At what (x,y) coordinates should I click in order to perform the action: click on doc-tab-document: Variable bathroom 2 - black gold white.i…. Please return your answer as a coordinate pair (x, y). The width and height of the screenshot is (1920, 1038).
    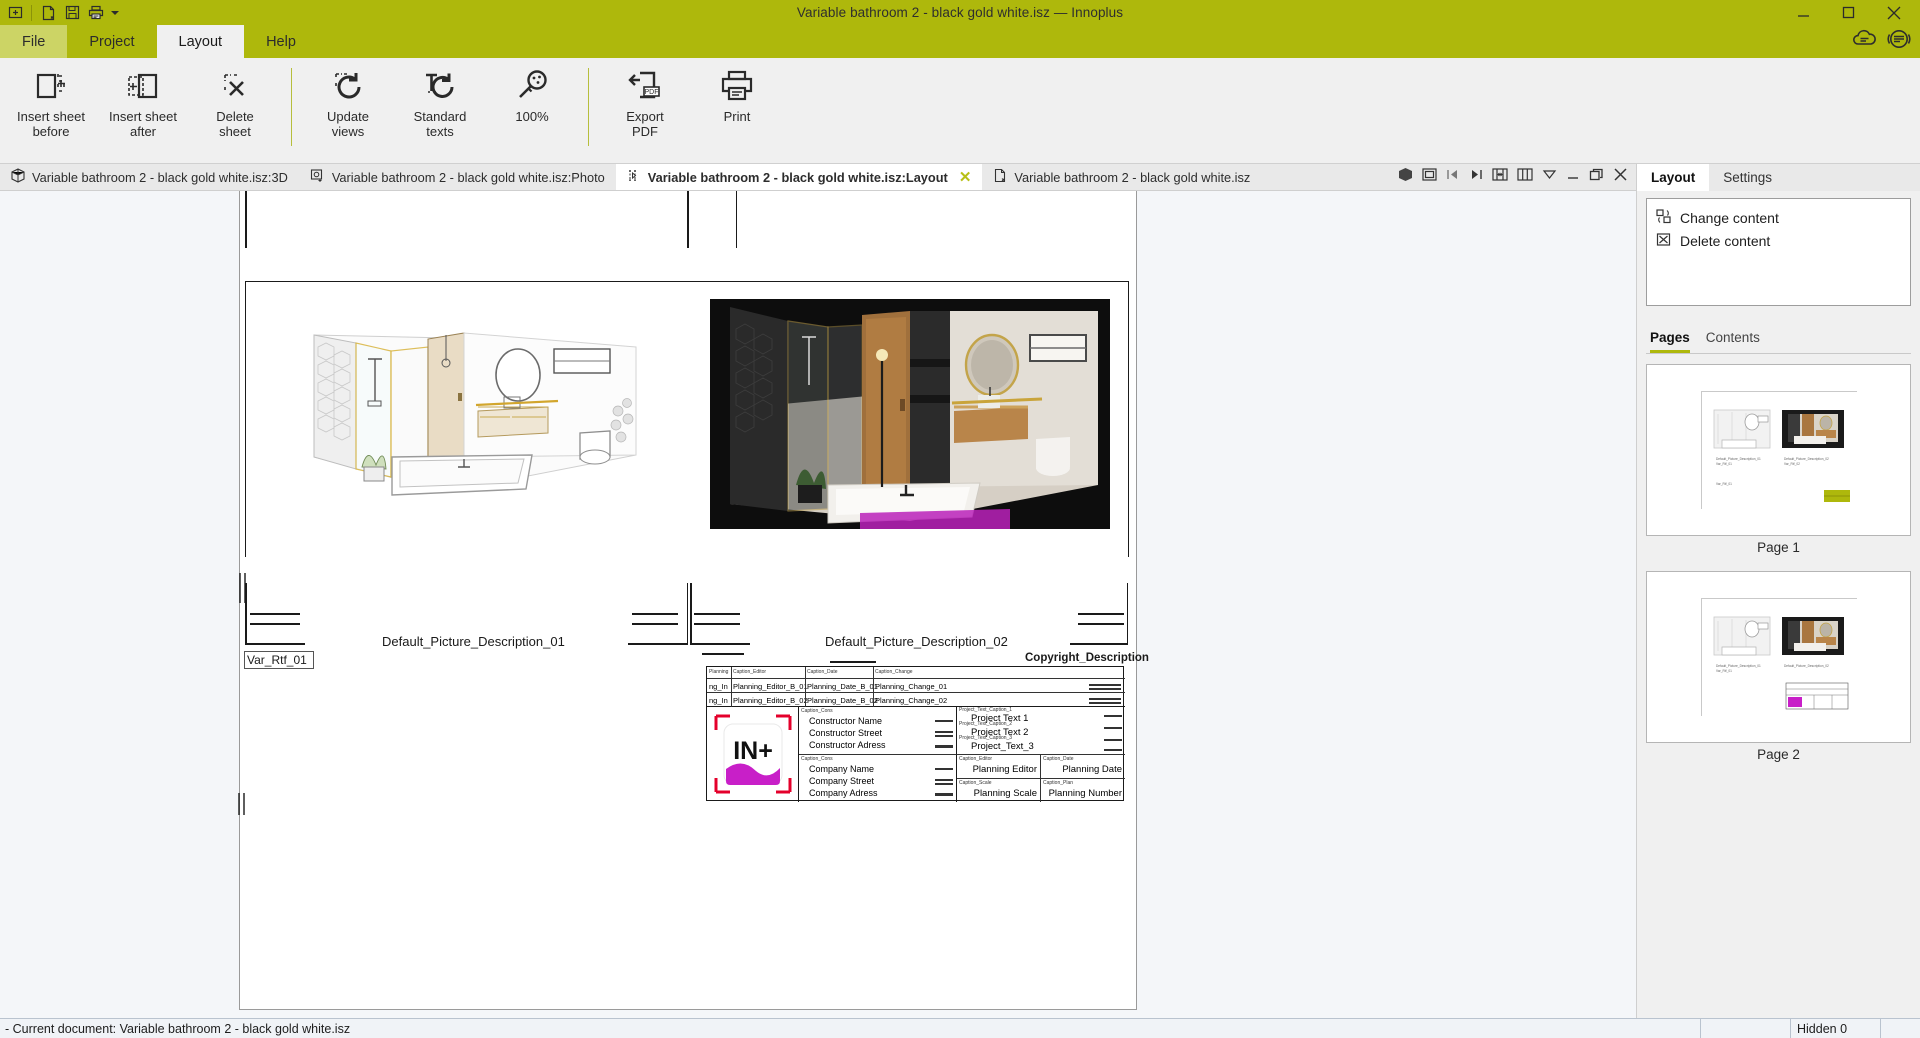
    Looking at the image, I should click on (1121, 177).